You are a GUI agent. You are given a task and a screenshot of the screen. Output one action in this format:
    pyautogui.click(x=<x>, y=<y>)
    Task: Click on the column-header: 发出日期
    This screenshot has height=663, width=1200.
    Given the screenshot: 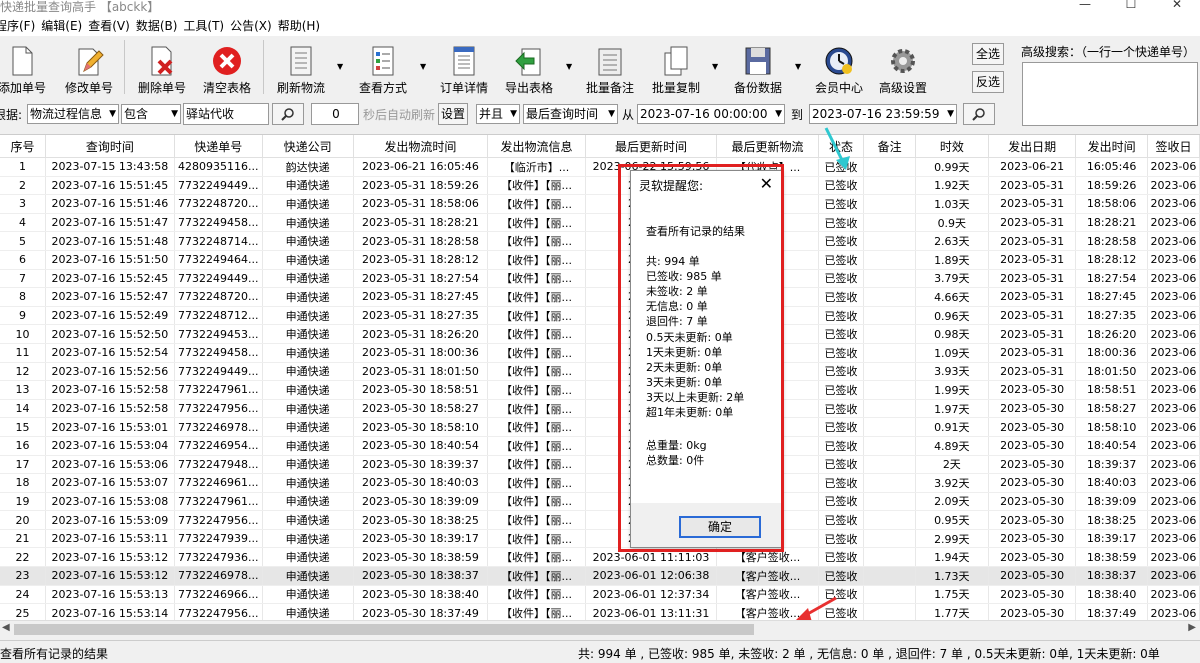 What is the action you would take?
    pyautogui.click(x=1032, y=146)
    